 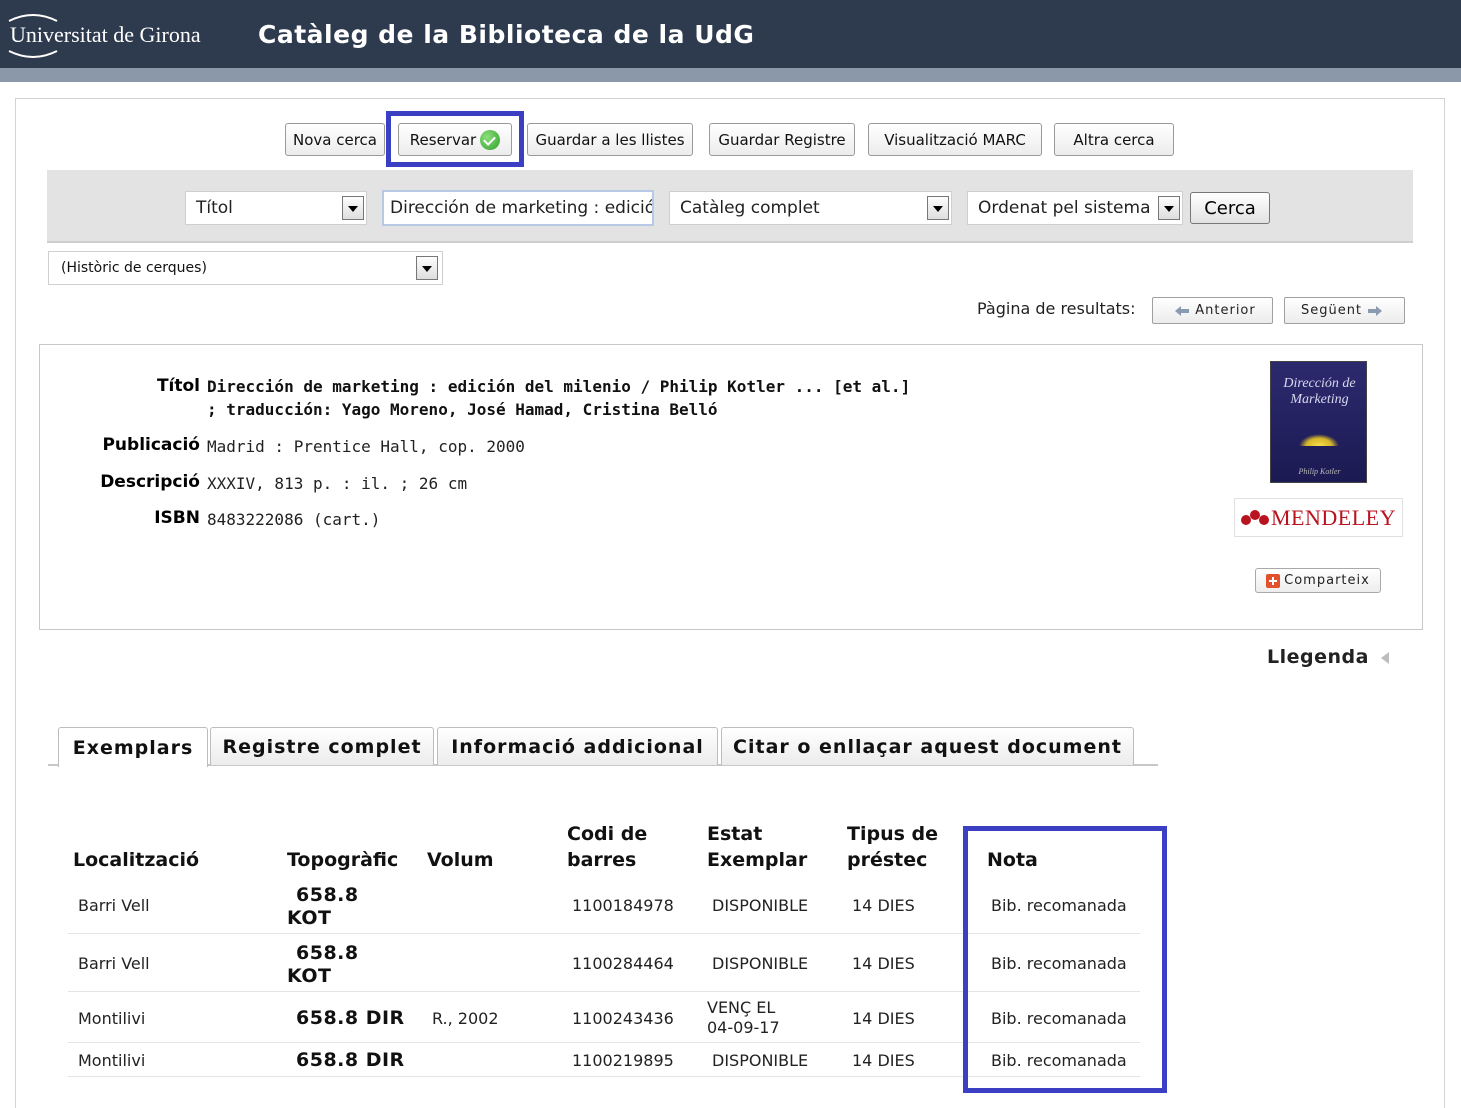 What do you see at coordinates (178, 386) in the screenshot?
I see `title-label: Títol` at bounding box center [178, 386].